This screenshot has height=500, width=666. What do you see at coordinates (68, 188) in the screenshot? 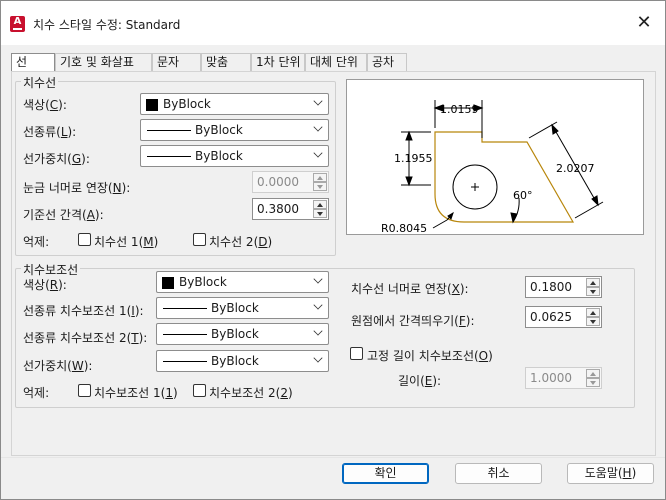
I see `label-text: 눈금 너머로 연장(` at bounding box center [68, 188].